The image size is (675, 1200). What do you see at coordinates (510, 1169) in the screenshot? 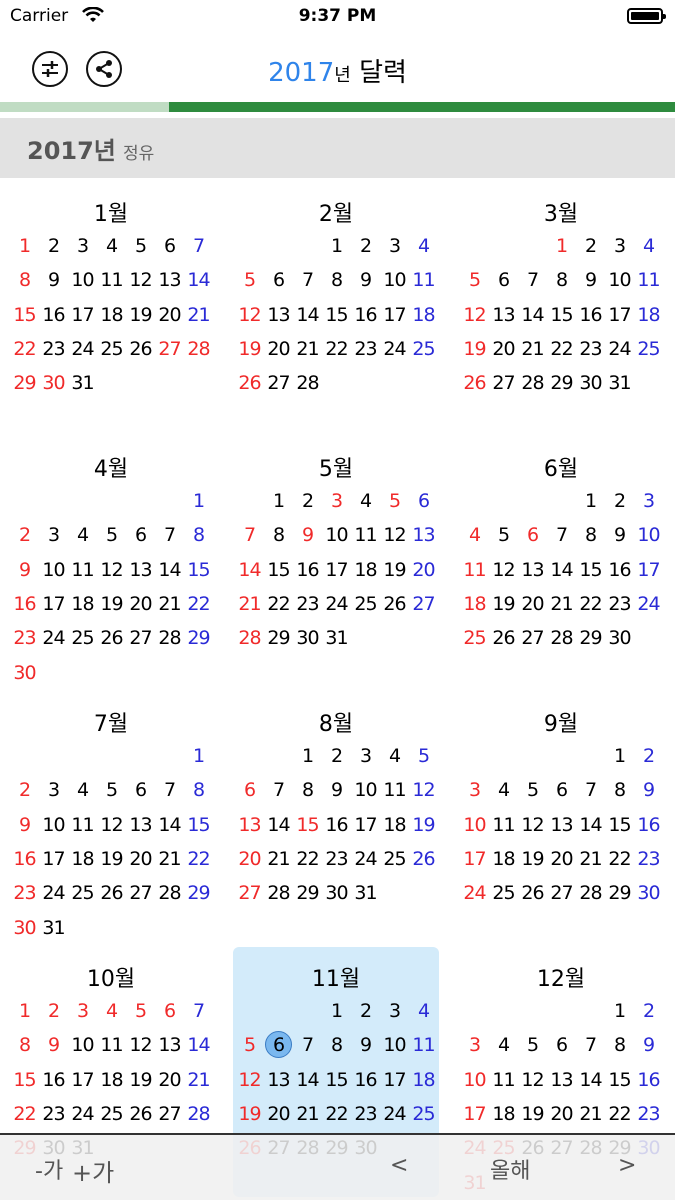
I see `this-year-button: 올해` at bounding box center [510, 1169].